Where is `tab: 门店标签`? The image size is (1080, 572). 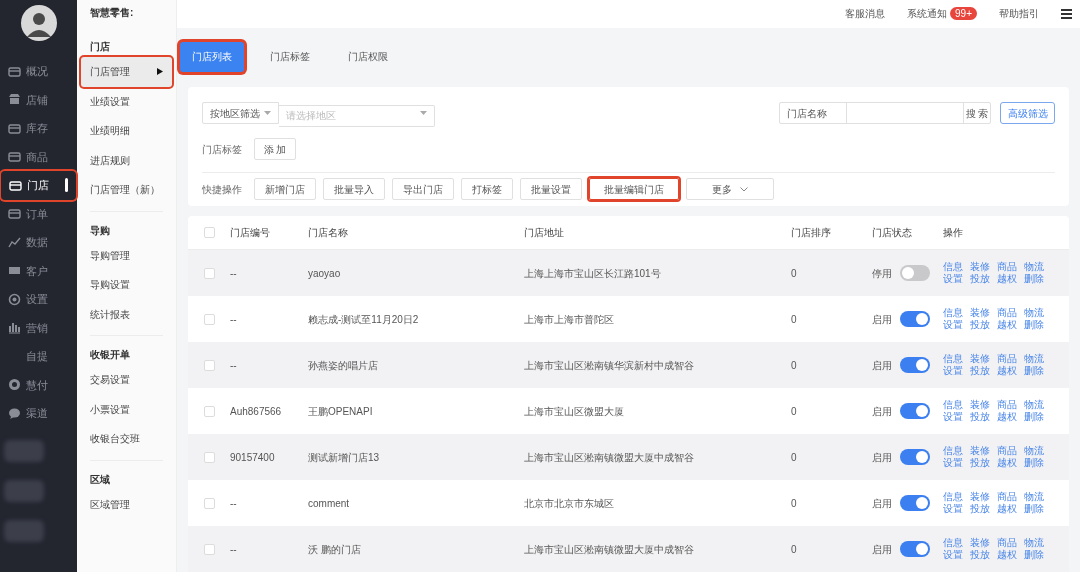 tab: 门店标签 is located at coordinates (290, 56).